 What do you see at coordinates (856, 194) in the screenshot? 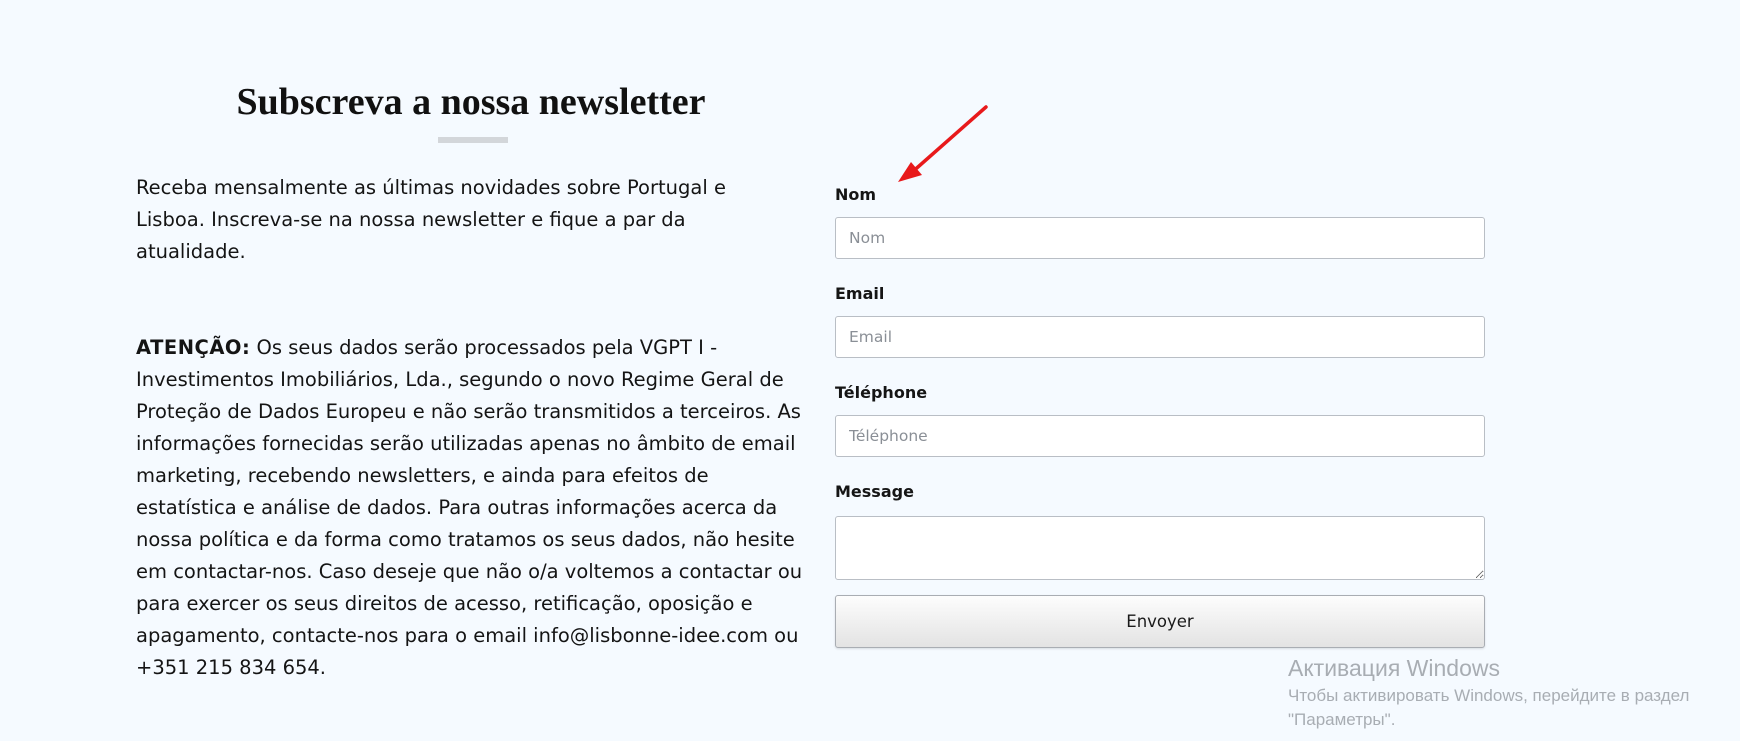
I see `name-label: Nom` at bounding box center [856, 194].